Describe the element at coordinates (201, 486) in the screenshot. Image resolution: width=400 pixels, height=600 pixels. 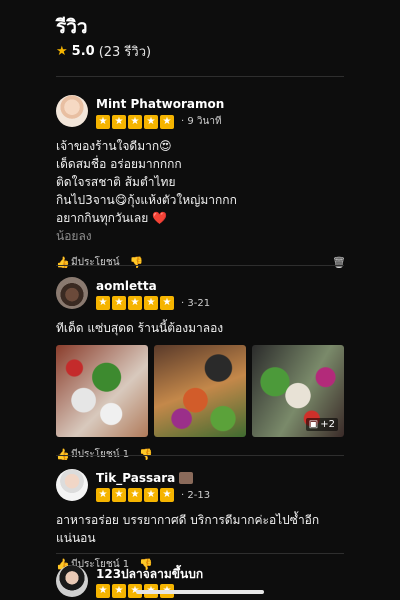
I see `review-header: Tik_Passara ★ ★ ★ ★ ★ · 2-13` at that location.